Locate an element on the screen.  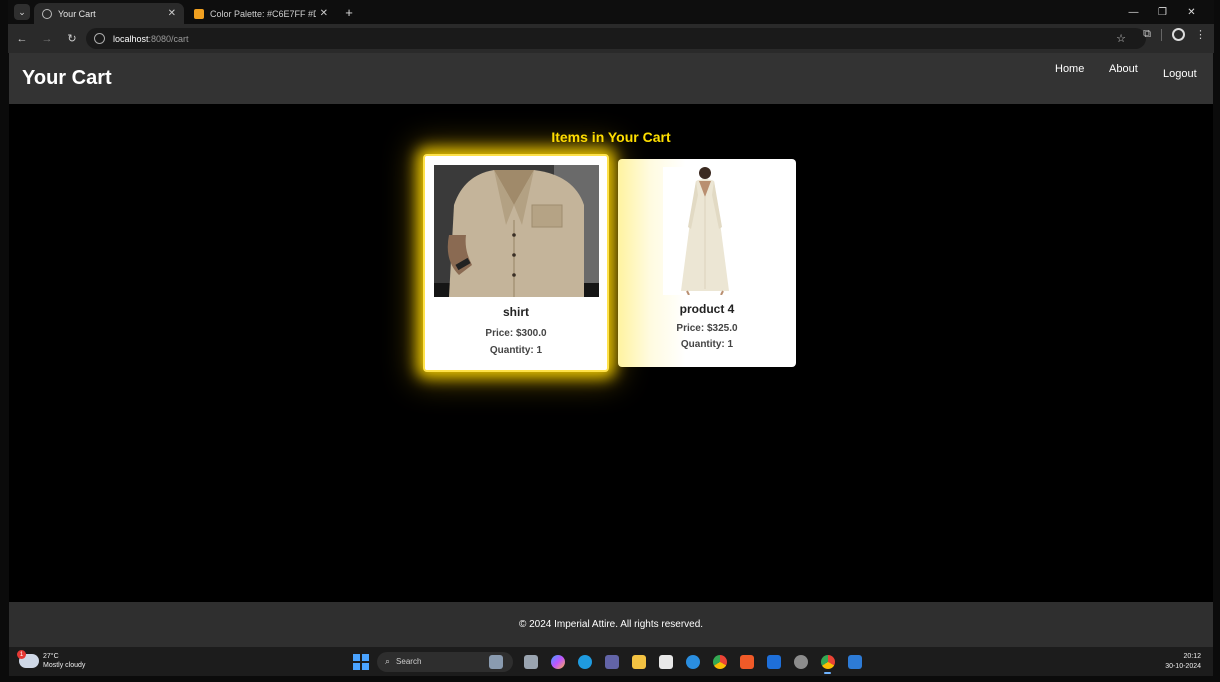
browser-toolbar: ← → ↻ localhost:8080/cart ☆ ⧉ ⋮ is located at coordinates (611, 38).